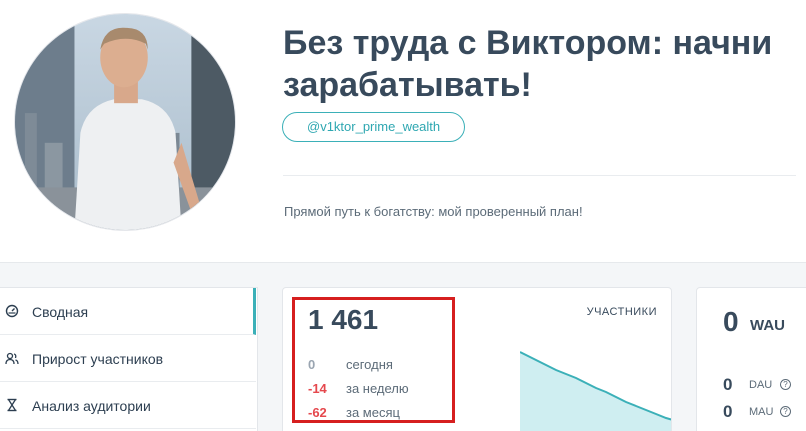  What do you see at coordinates (751, 359) in the screenshot?
I see `activity-card: 0 WAU 0 DAU ? 0 MAU ?` at bounding box center [751, 359].